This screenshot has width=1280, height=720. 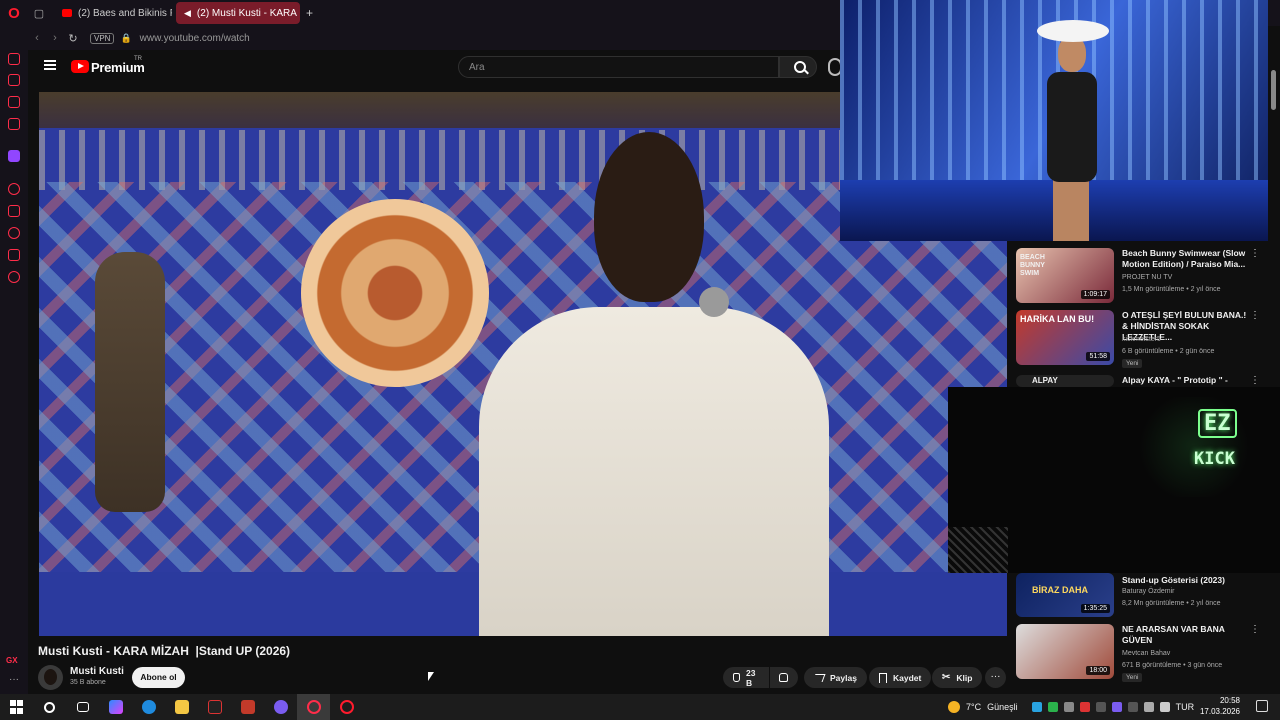 What do you see at coordinates (195, 38) in the screenshot?
I see `url-field: www.youtube.com/watch` at bounding box center [195, 38].